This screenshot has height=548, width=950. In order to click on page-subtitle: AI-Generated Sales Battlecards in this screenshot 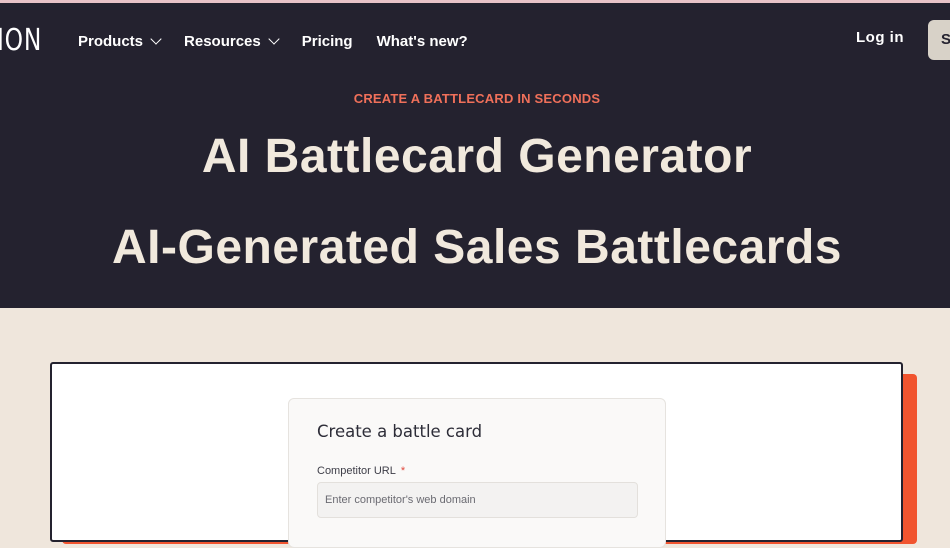, I will do `click(477, 247)`.